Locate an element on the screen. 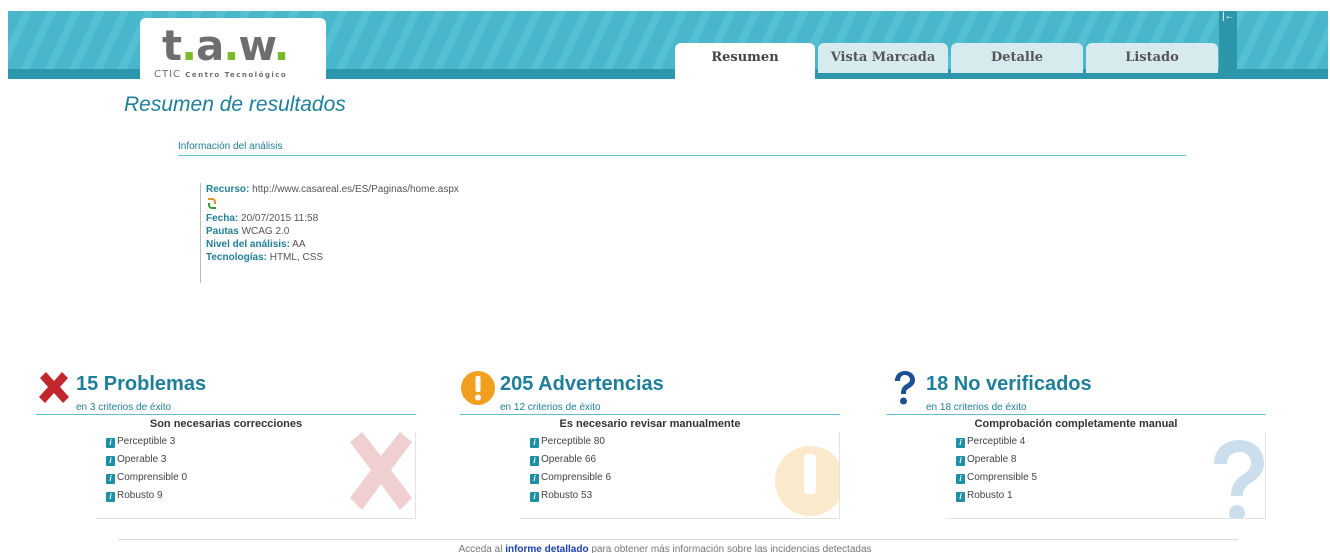 The width and height of the screenshot is (1330, 553). resource-label: Recurso: is located at coordinates (228, 189).